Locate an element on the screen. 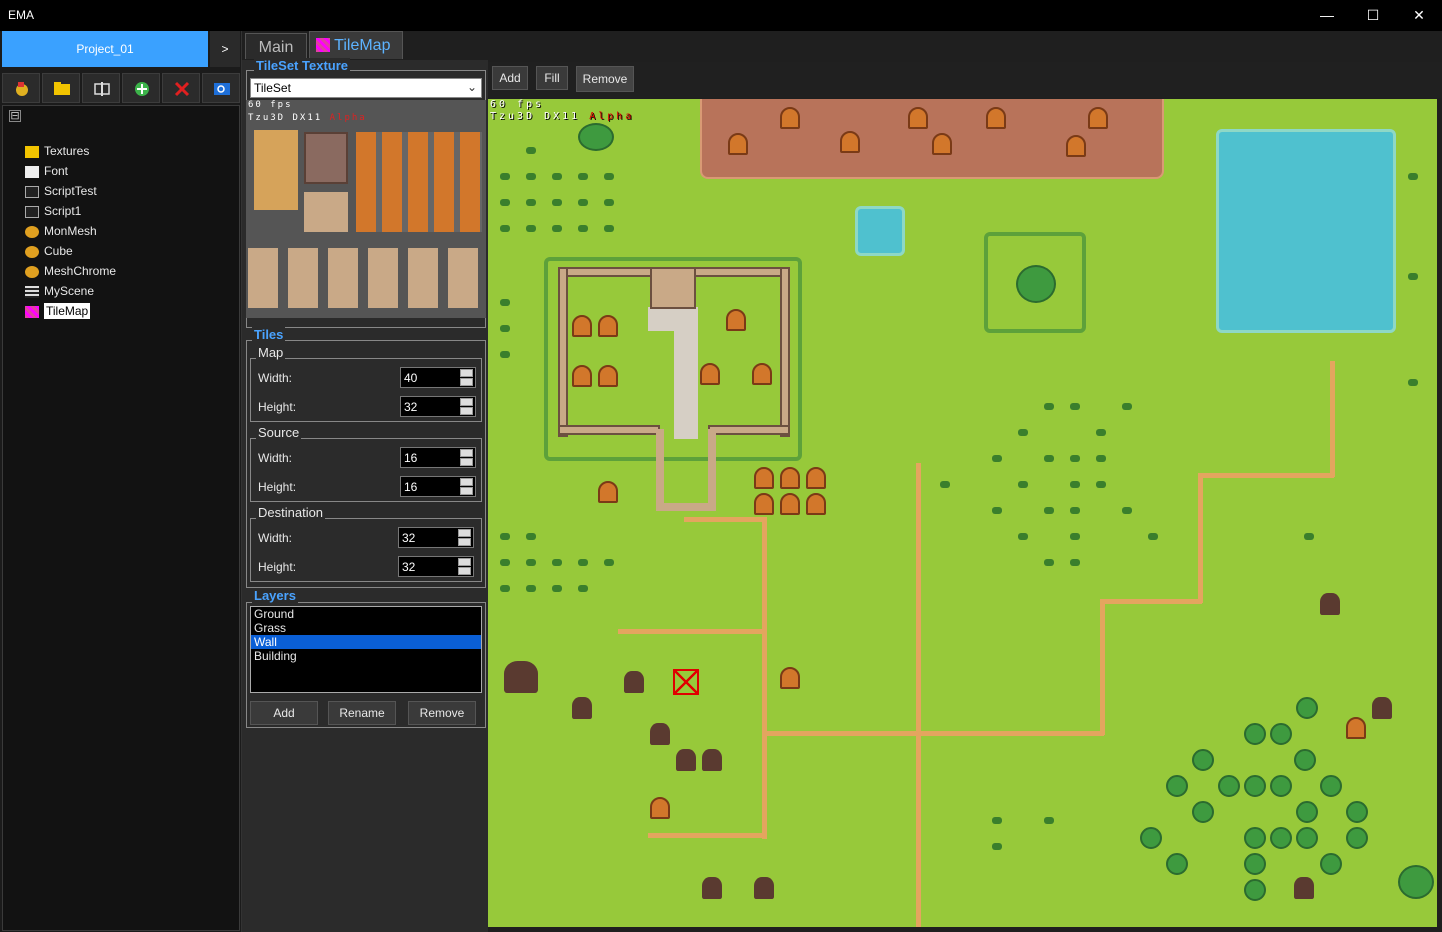  import-button is located at coordinates (21, 88).